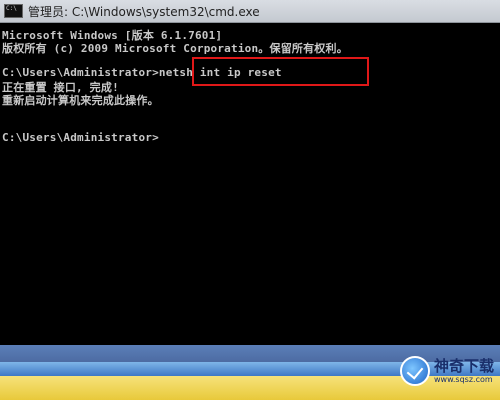  What do you see at coordinates (280, 71) in the screenshot?
I see `command-highlight-box` at bounding box center [280, 71].